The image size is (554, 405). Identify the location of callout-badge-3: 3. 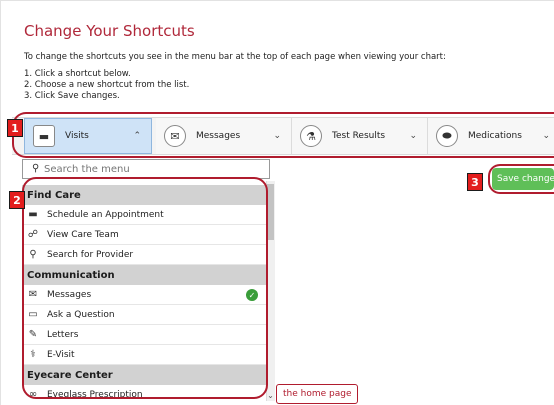
(475, 182).